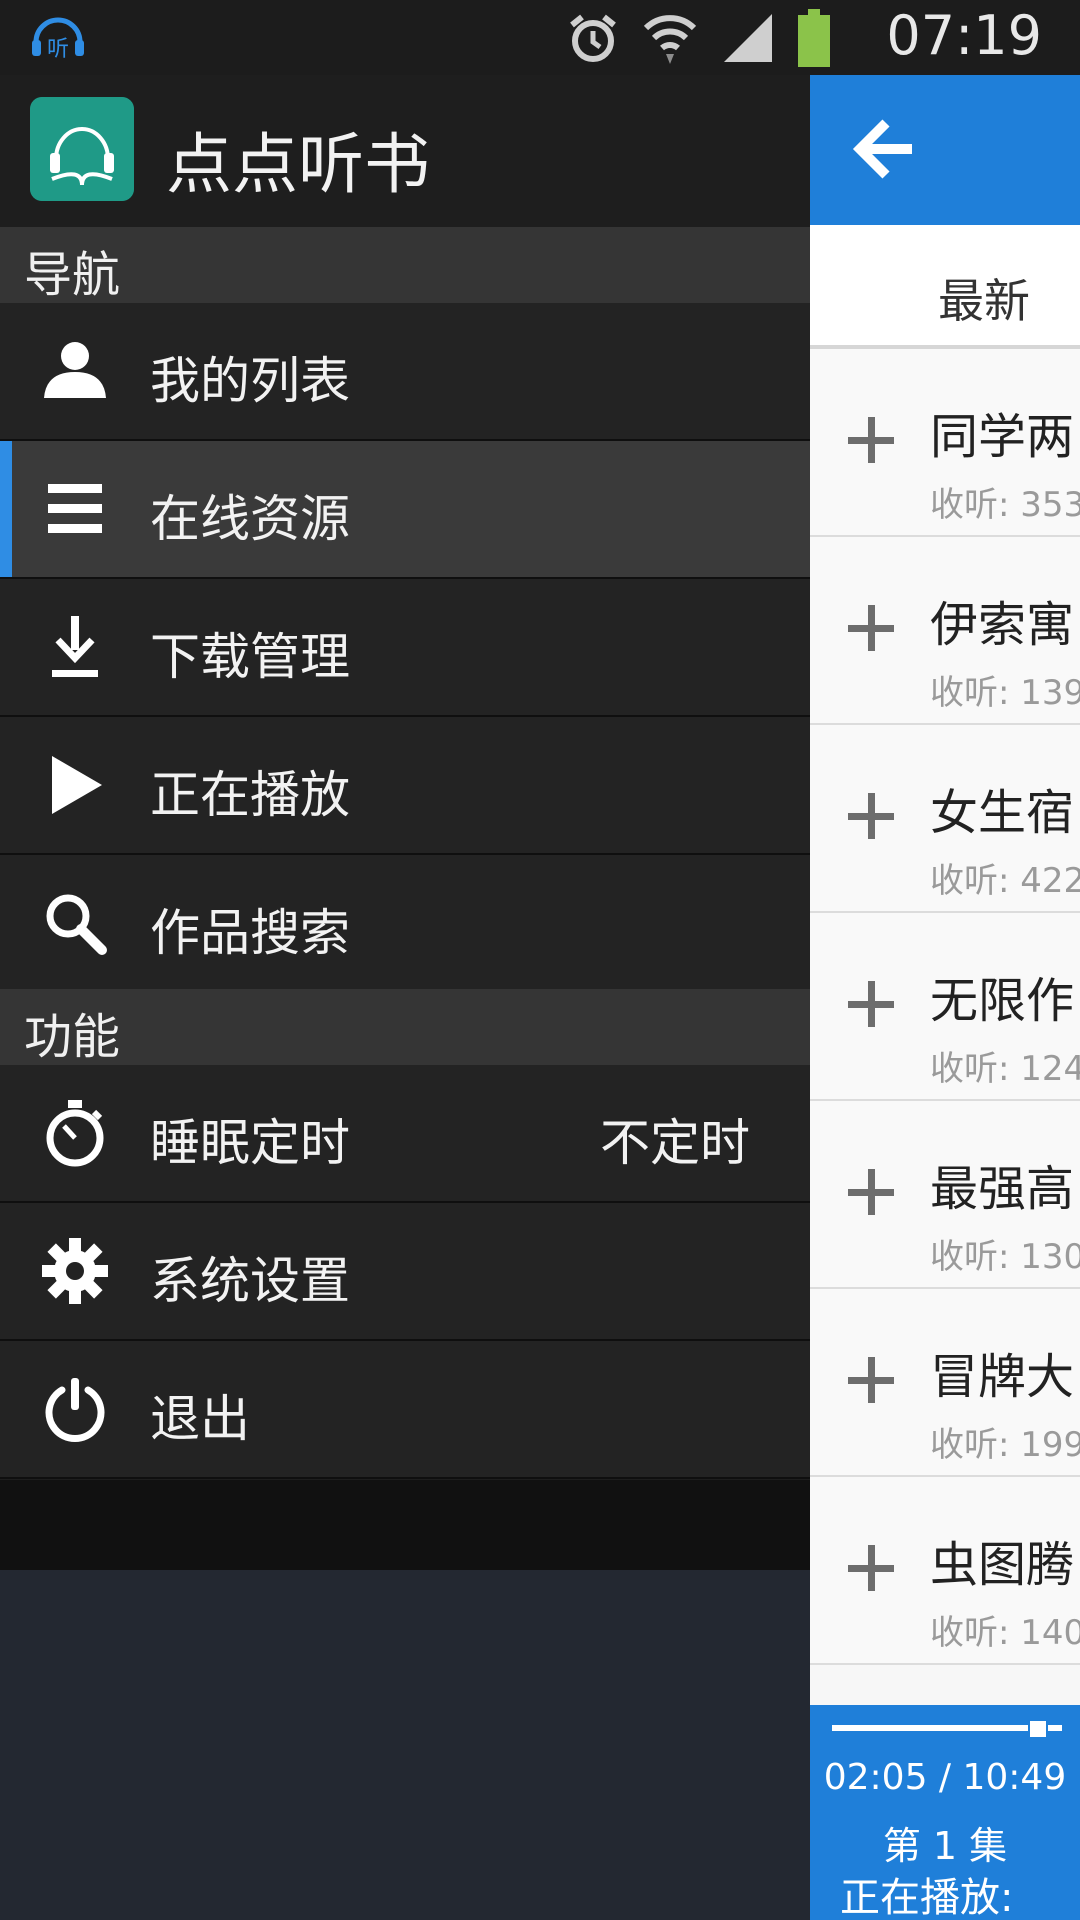  I want to click on menu-label: 下载管理, so click(250, 657).